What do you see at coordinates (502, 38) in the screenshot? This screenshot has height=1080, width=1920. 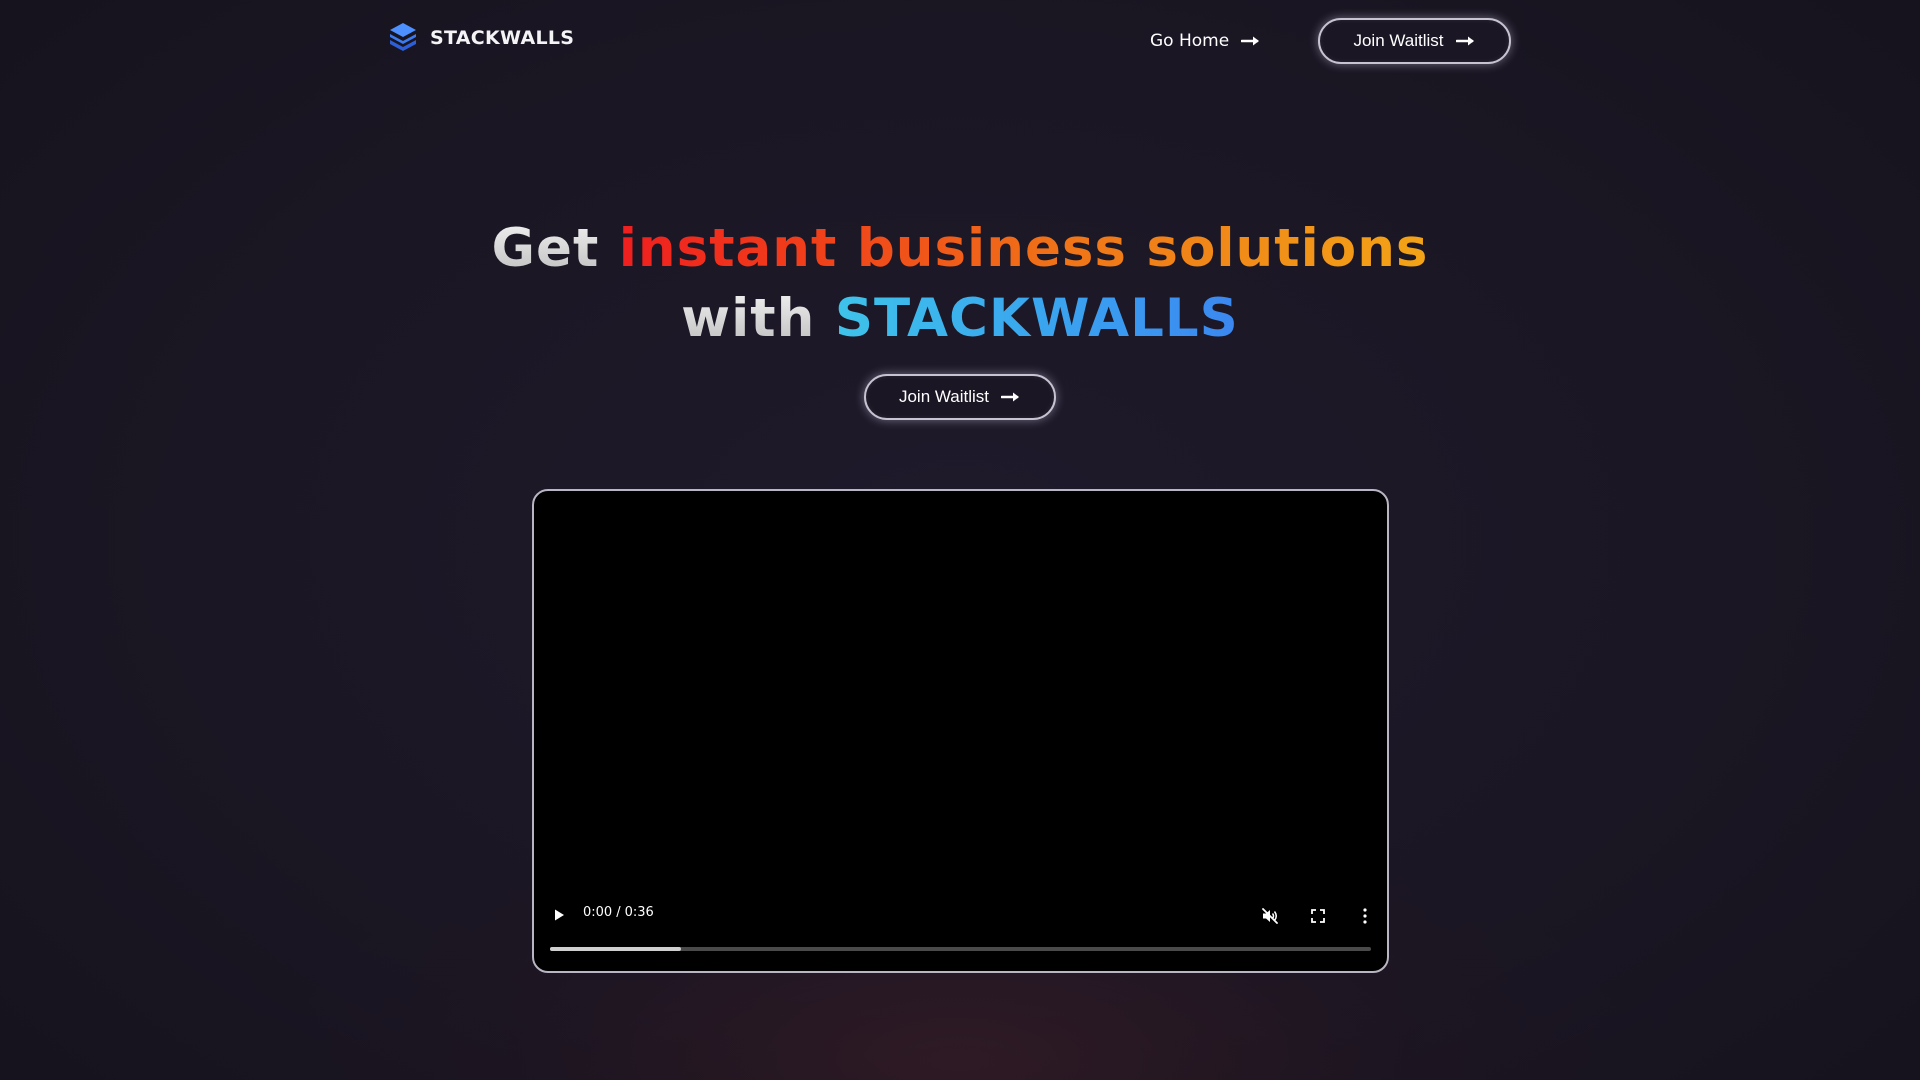 I see `brand-name: STACKWALLS` at bounding box center [502, 38].